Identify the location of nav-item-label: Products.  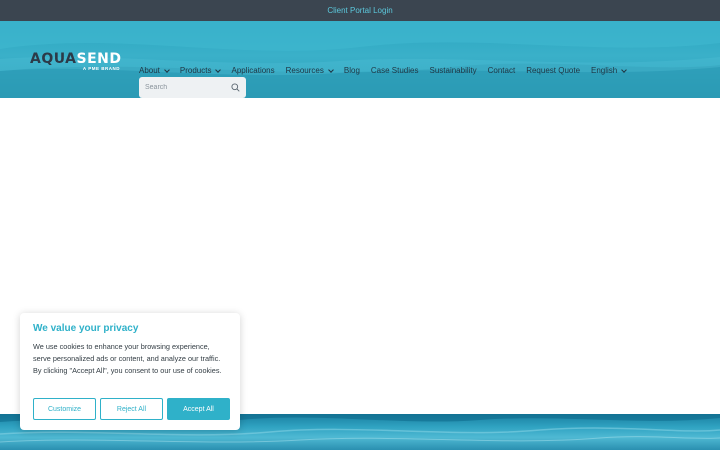
(195, 70).